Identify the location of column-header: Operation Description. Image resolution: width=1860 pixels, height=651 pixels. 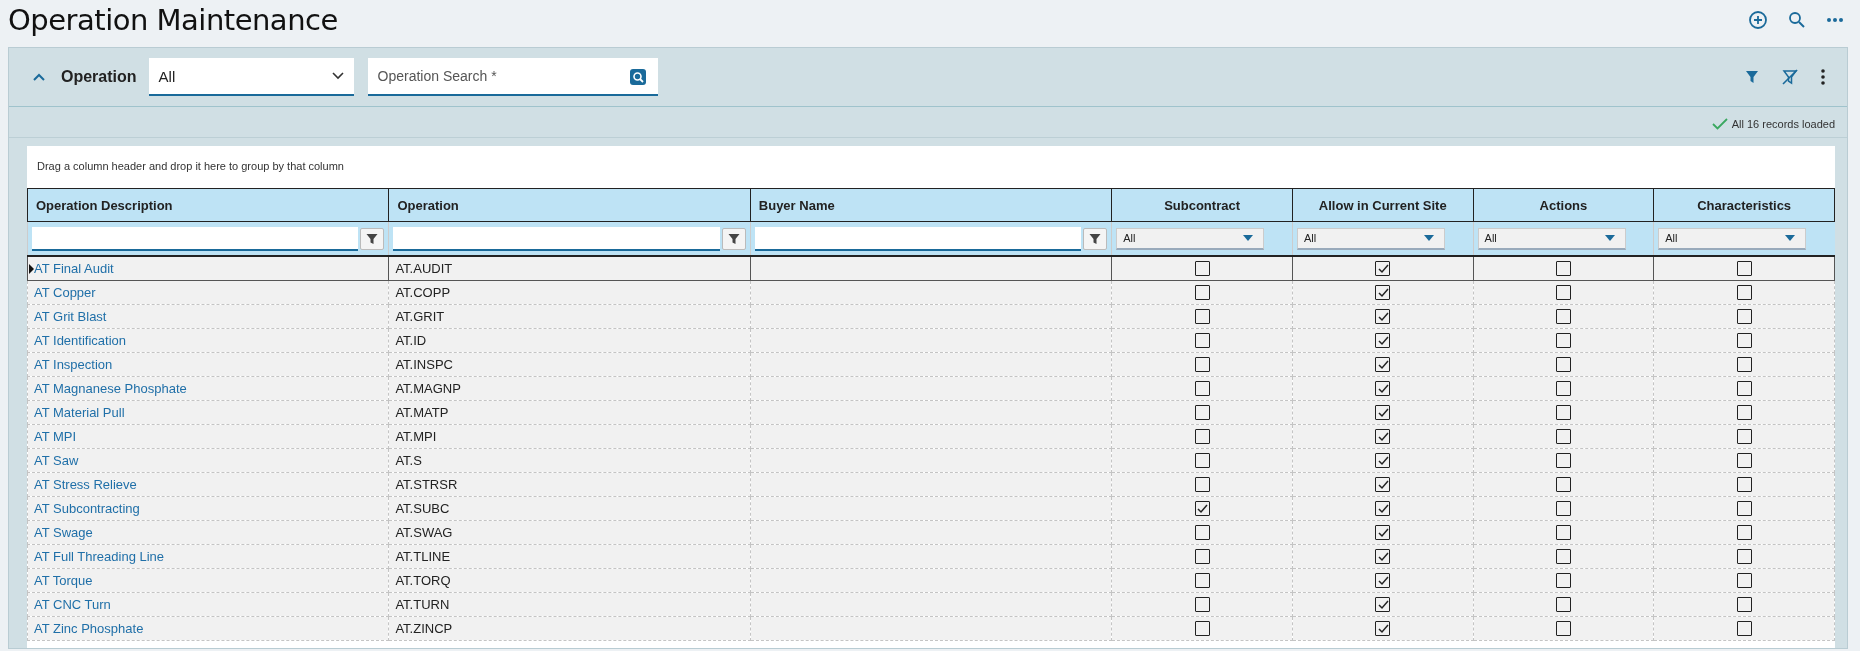
(208, 205).